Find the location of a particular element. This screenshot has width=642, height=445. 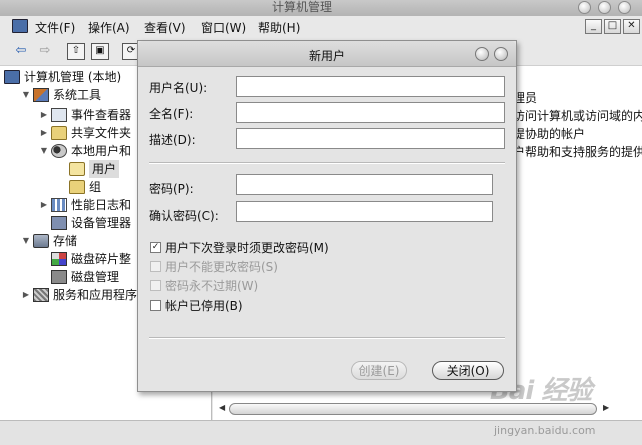

confirm-password-input is located at coordinates (364, 211).